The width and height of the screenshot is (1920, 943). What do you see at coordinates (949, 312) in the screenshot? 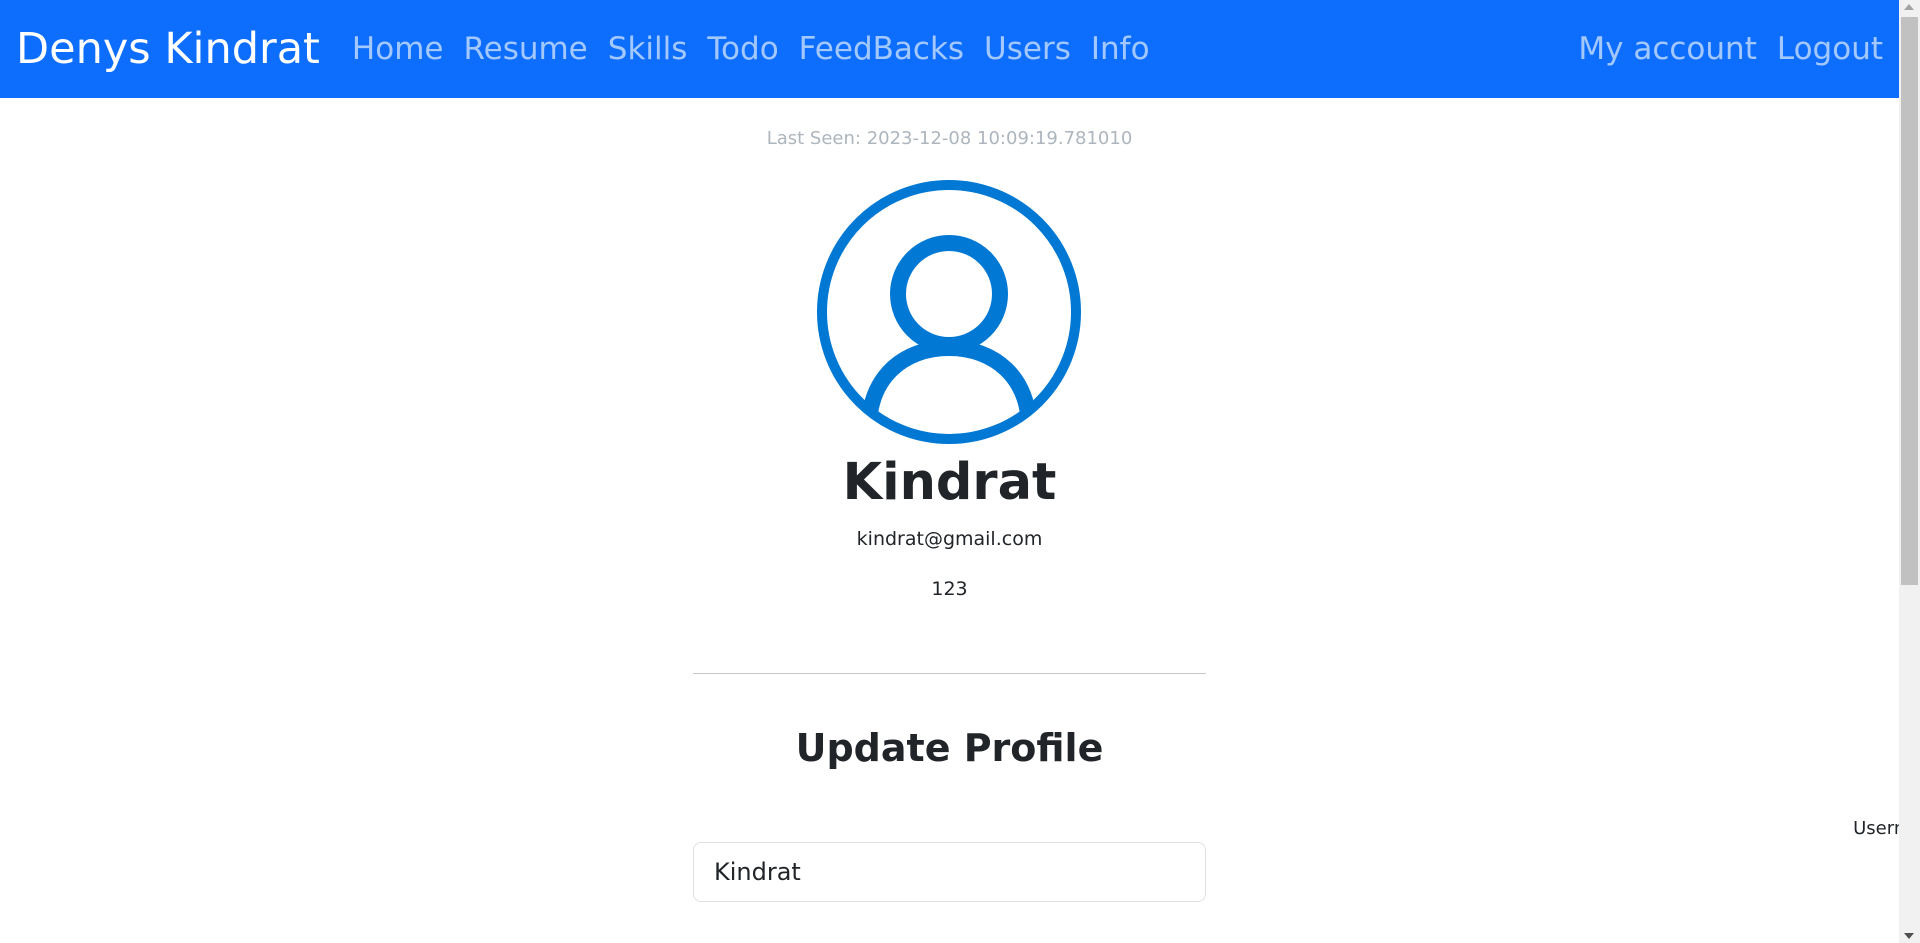
I see `user-circle-icon` at bounding box center [949, 312].